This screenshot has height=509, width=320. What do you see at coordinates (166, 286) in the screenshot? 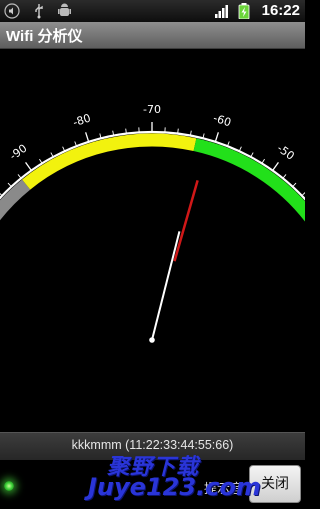
I see `gauge-needle` at bounding box center [166, 286].